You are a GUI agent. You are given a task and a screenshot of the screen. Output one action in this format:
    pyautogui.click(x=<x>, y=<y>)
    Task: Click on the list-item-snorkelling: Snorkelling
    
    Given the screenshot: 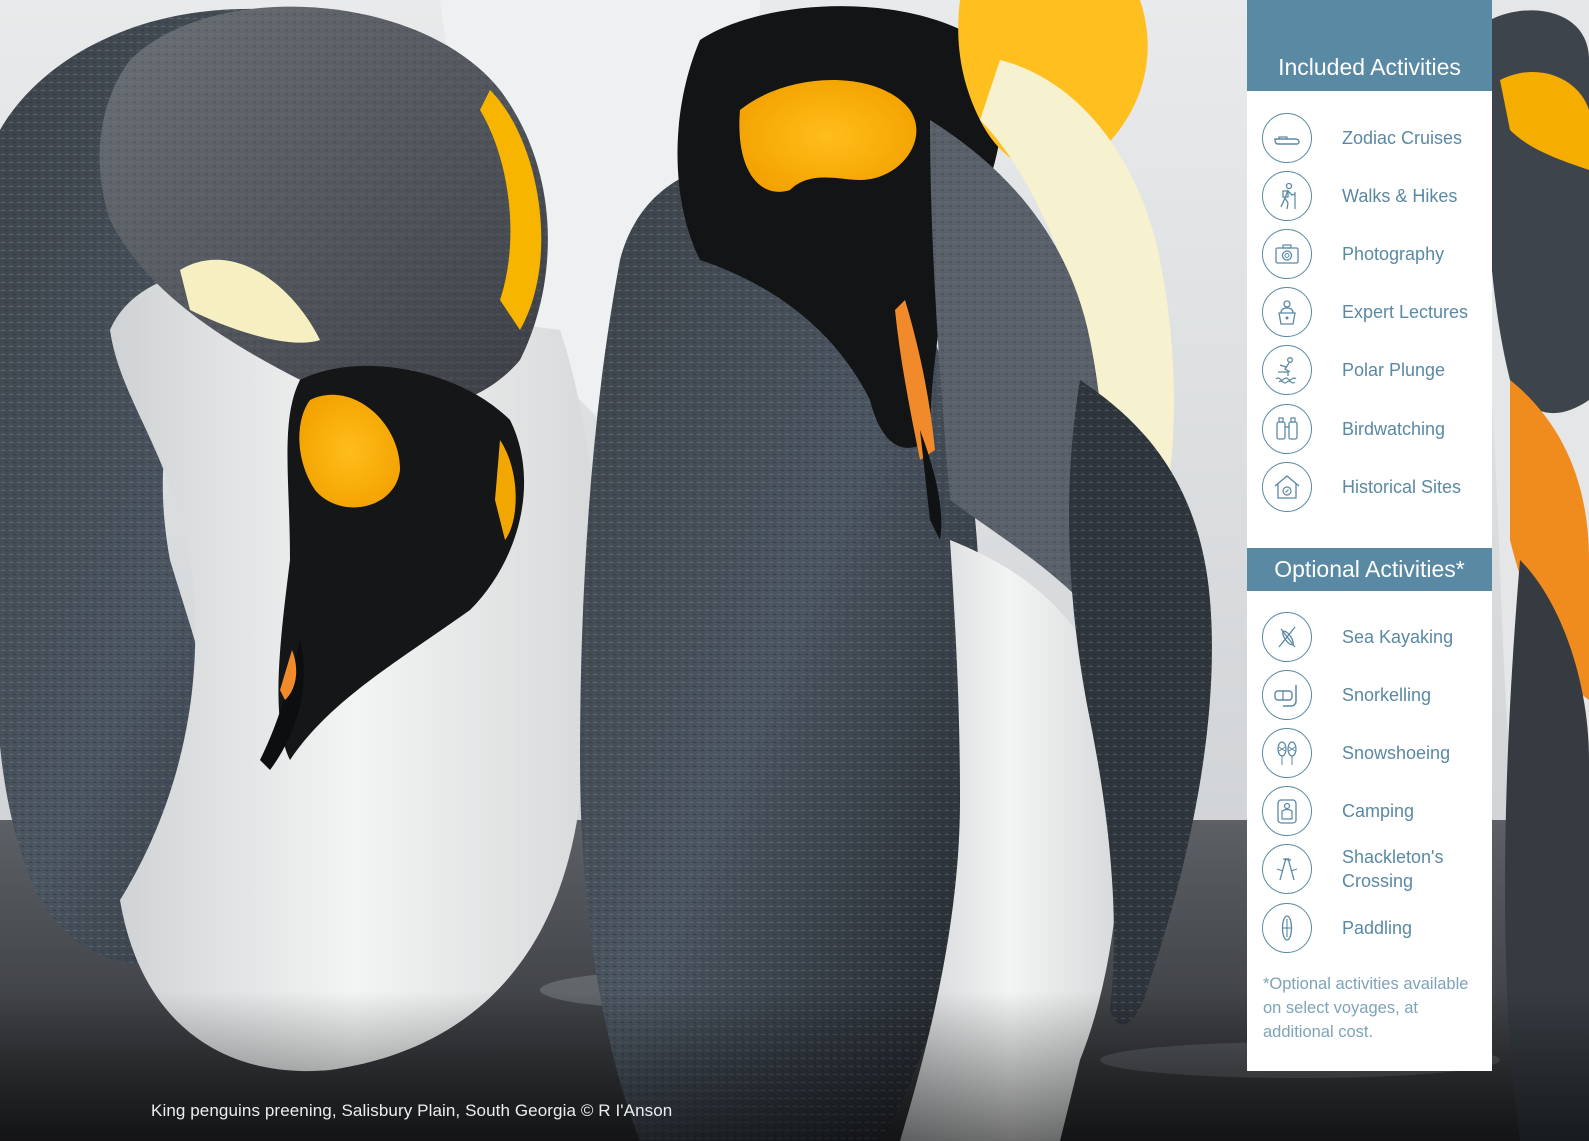 What is the action you would take?
    pyautogui.click(x=1369, y=695)
    